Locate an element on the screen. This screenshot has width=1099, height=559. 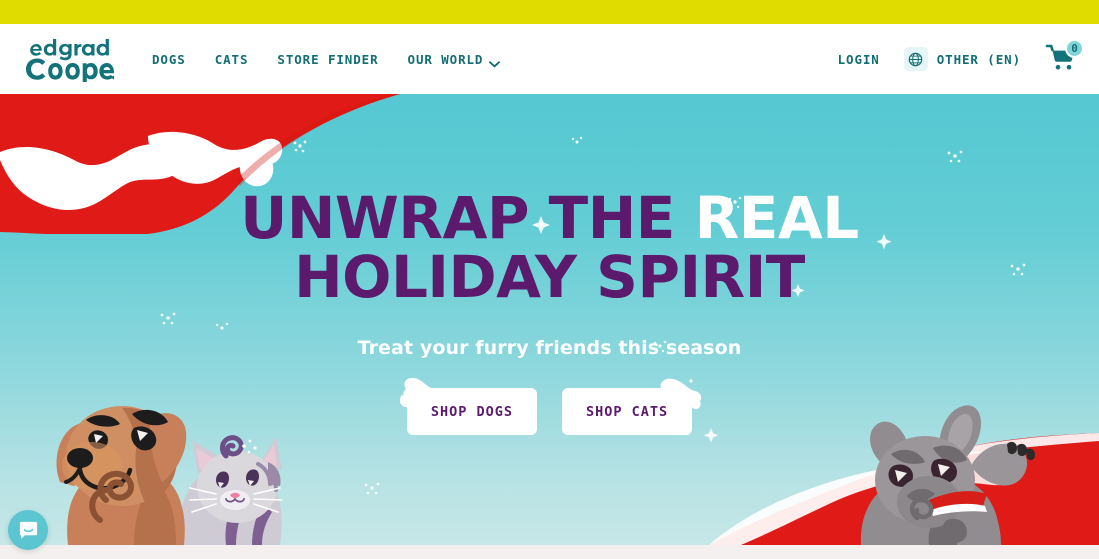
nav-item-our-world: Our World is located at coordinates (454, 59).